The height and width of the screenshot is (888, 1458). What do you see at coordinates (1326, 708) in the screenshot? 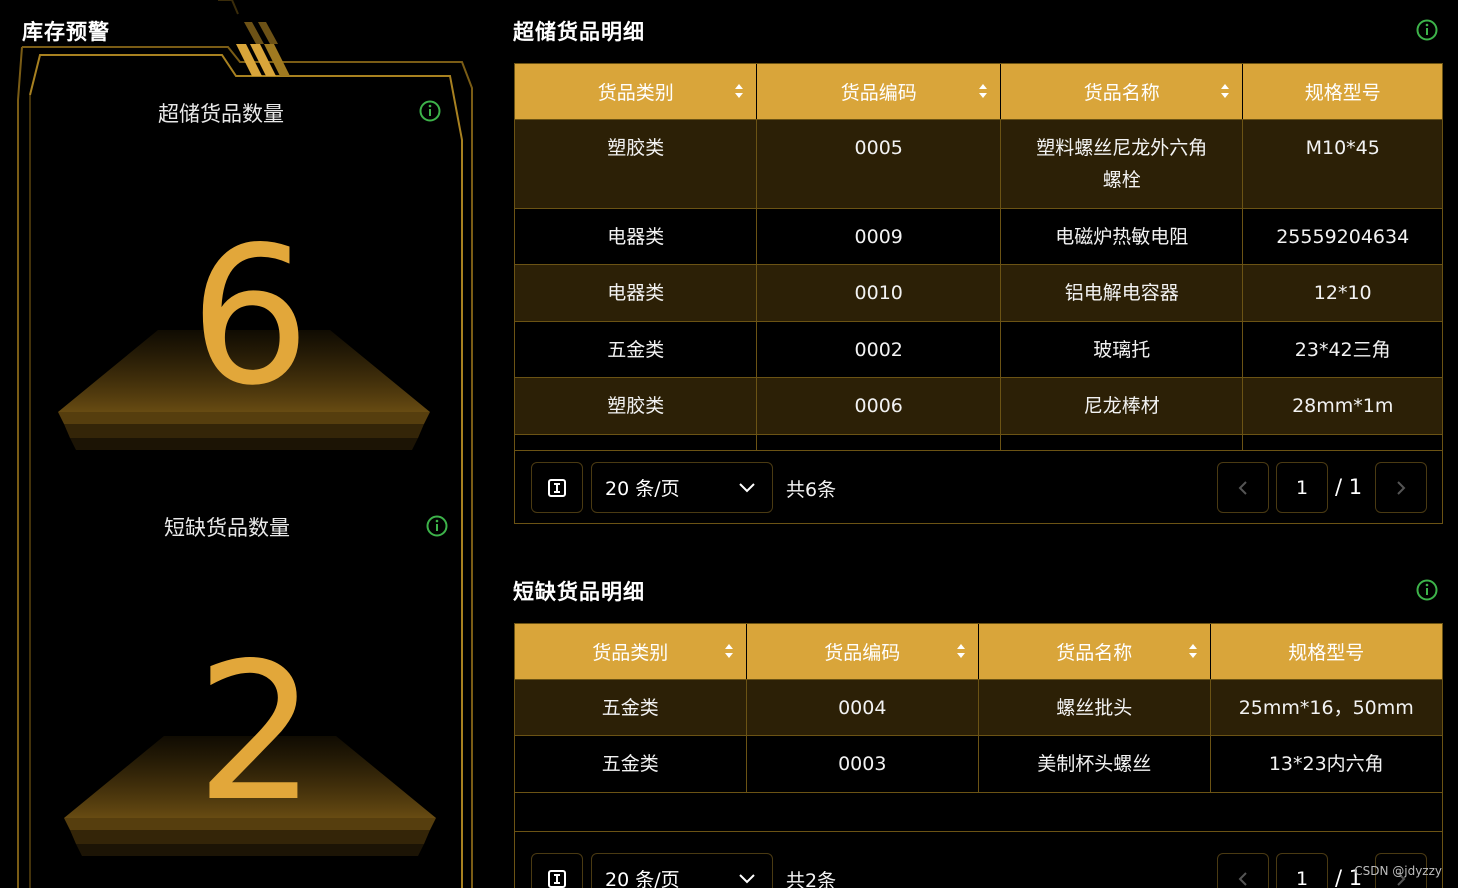
I see `cell-spec: 25mm*16，50mm` at bounding box center [1326, 708].